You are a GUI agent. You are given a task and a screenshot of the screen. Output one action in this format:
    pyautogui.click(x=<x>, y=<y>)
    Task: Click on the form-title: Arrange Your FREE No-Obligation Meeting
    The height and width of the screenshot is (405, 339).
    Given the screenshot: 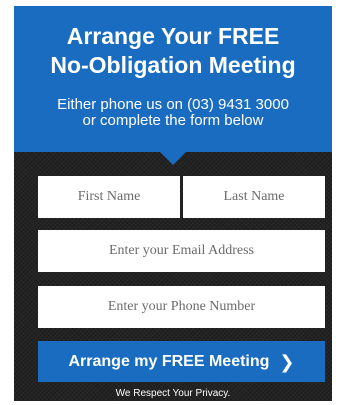 What is the action you would take?
    pyautogui.click(x=173, y=50)
    